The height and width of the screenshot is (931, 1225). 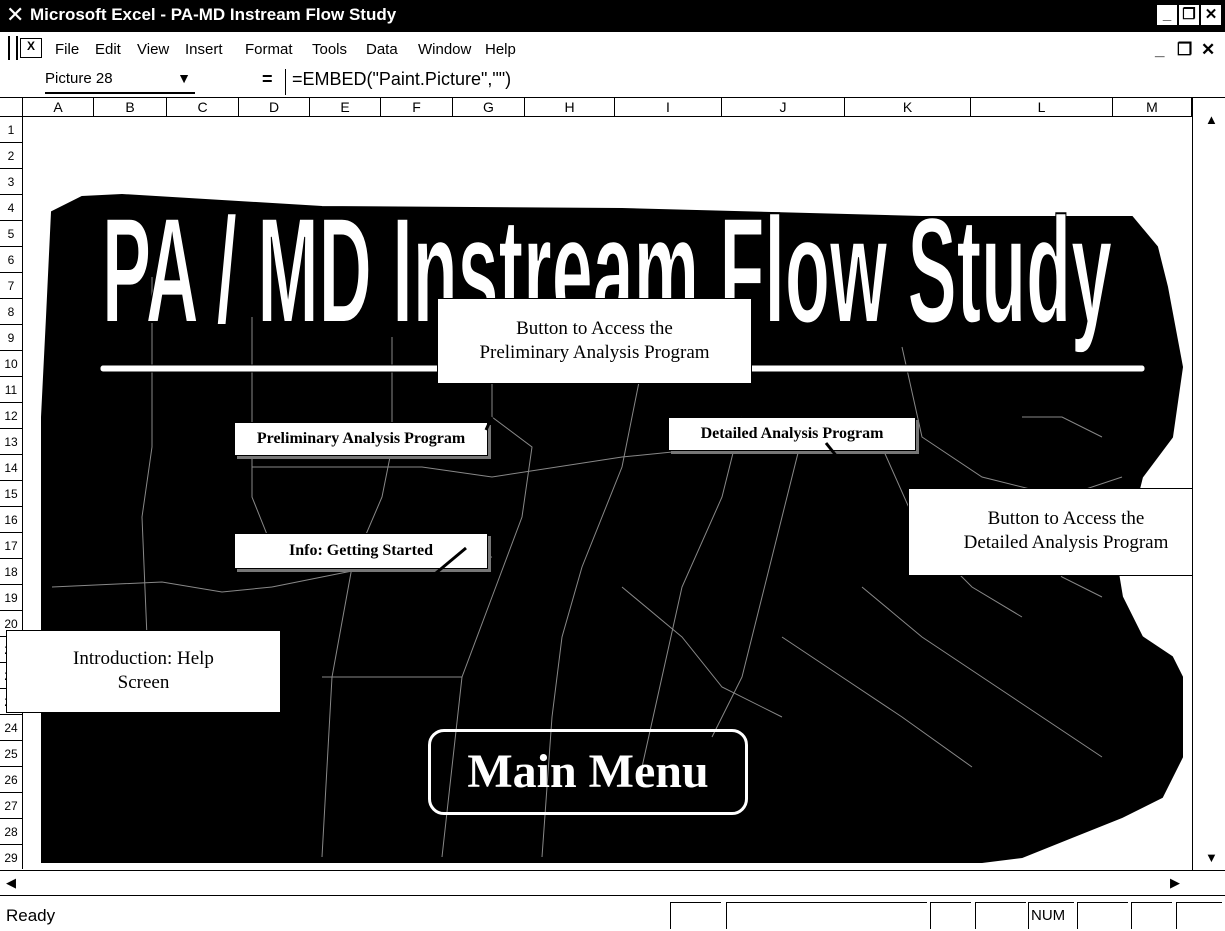 What do you see at coordinates (612, 913) in the screenshot?
I see `status-bar: Ready NUM` at bounding box center [612, 913].